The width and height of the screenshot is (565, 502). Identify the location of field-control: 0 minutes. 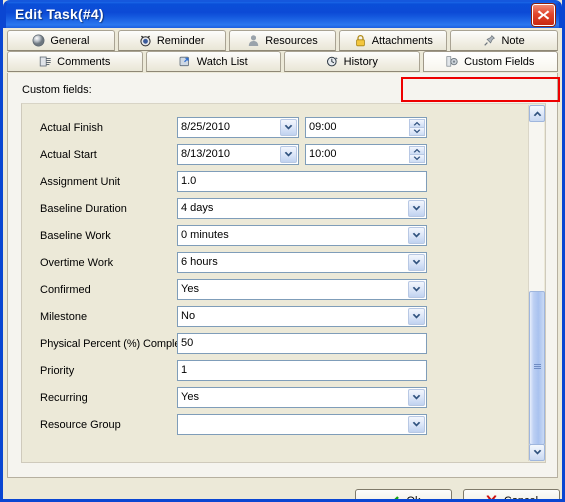
(302, 235).